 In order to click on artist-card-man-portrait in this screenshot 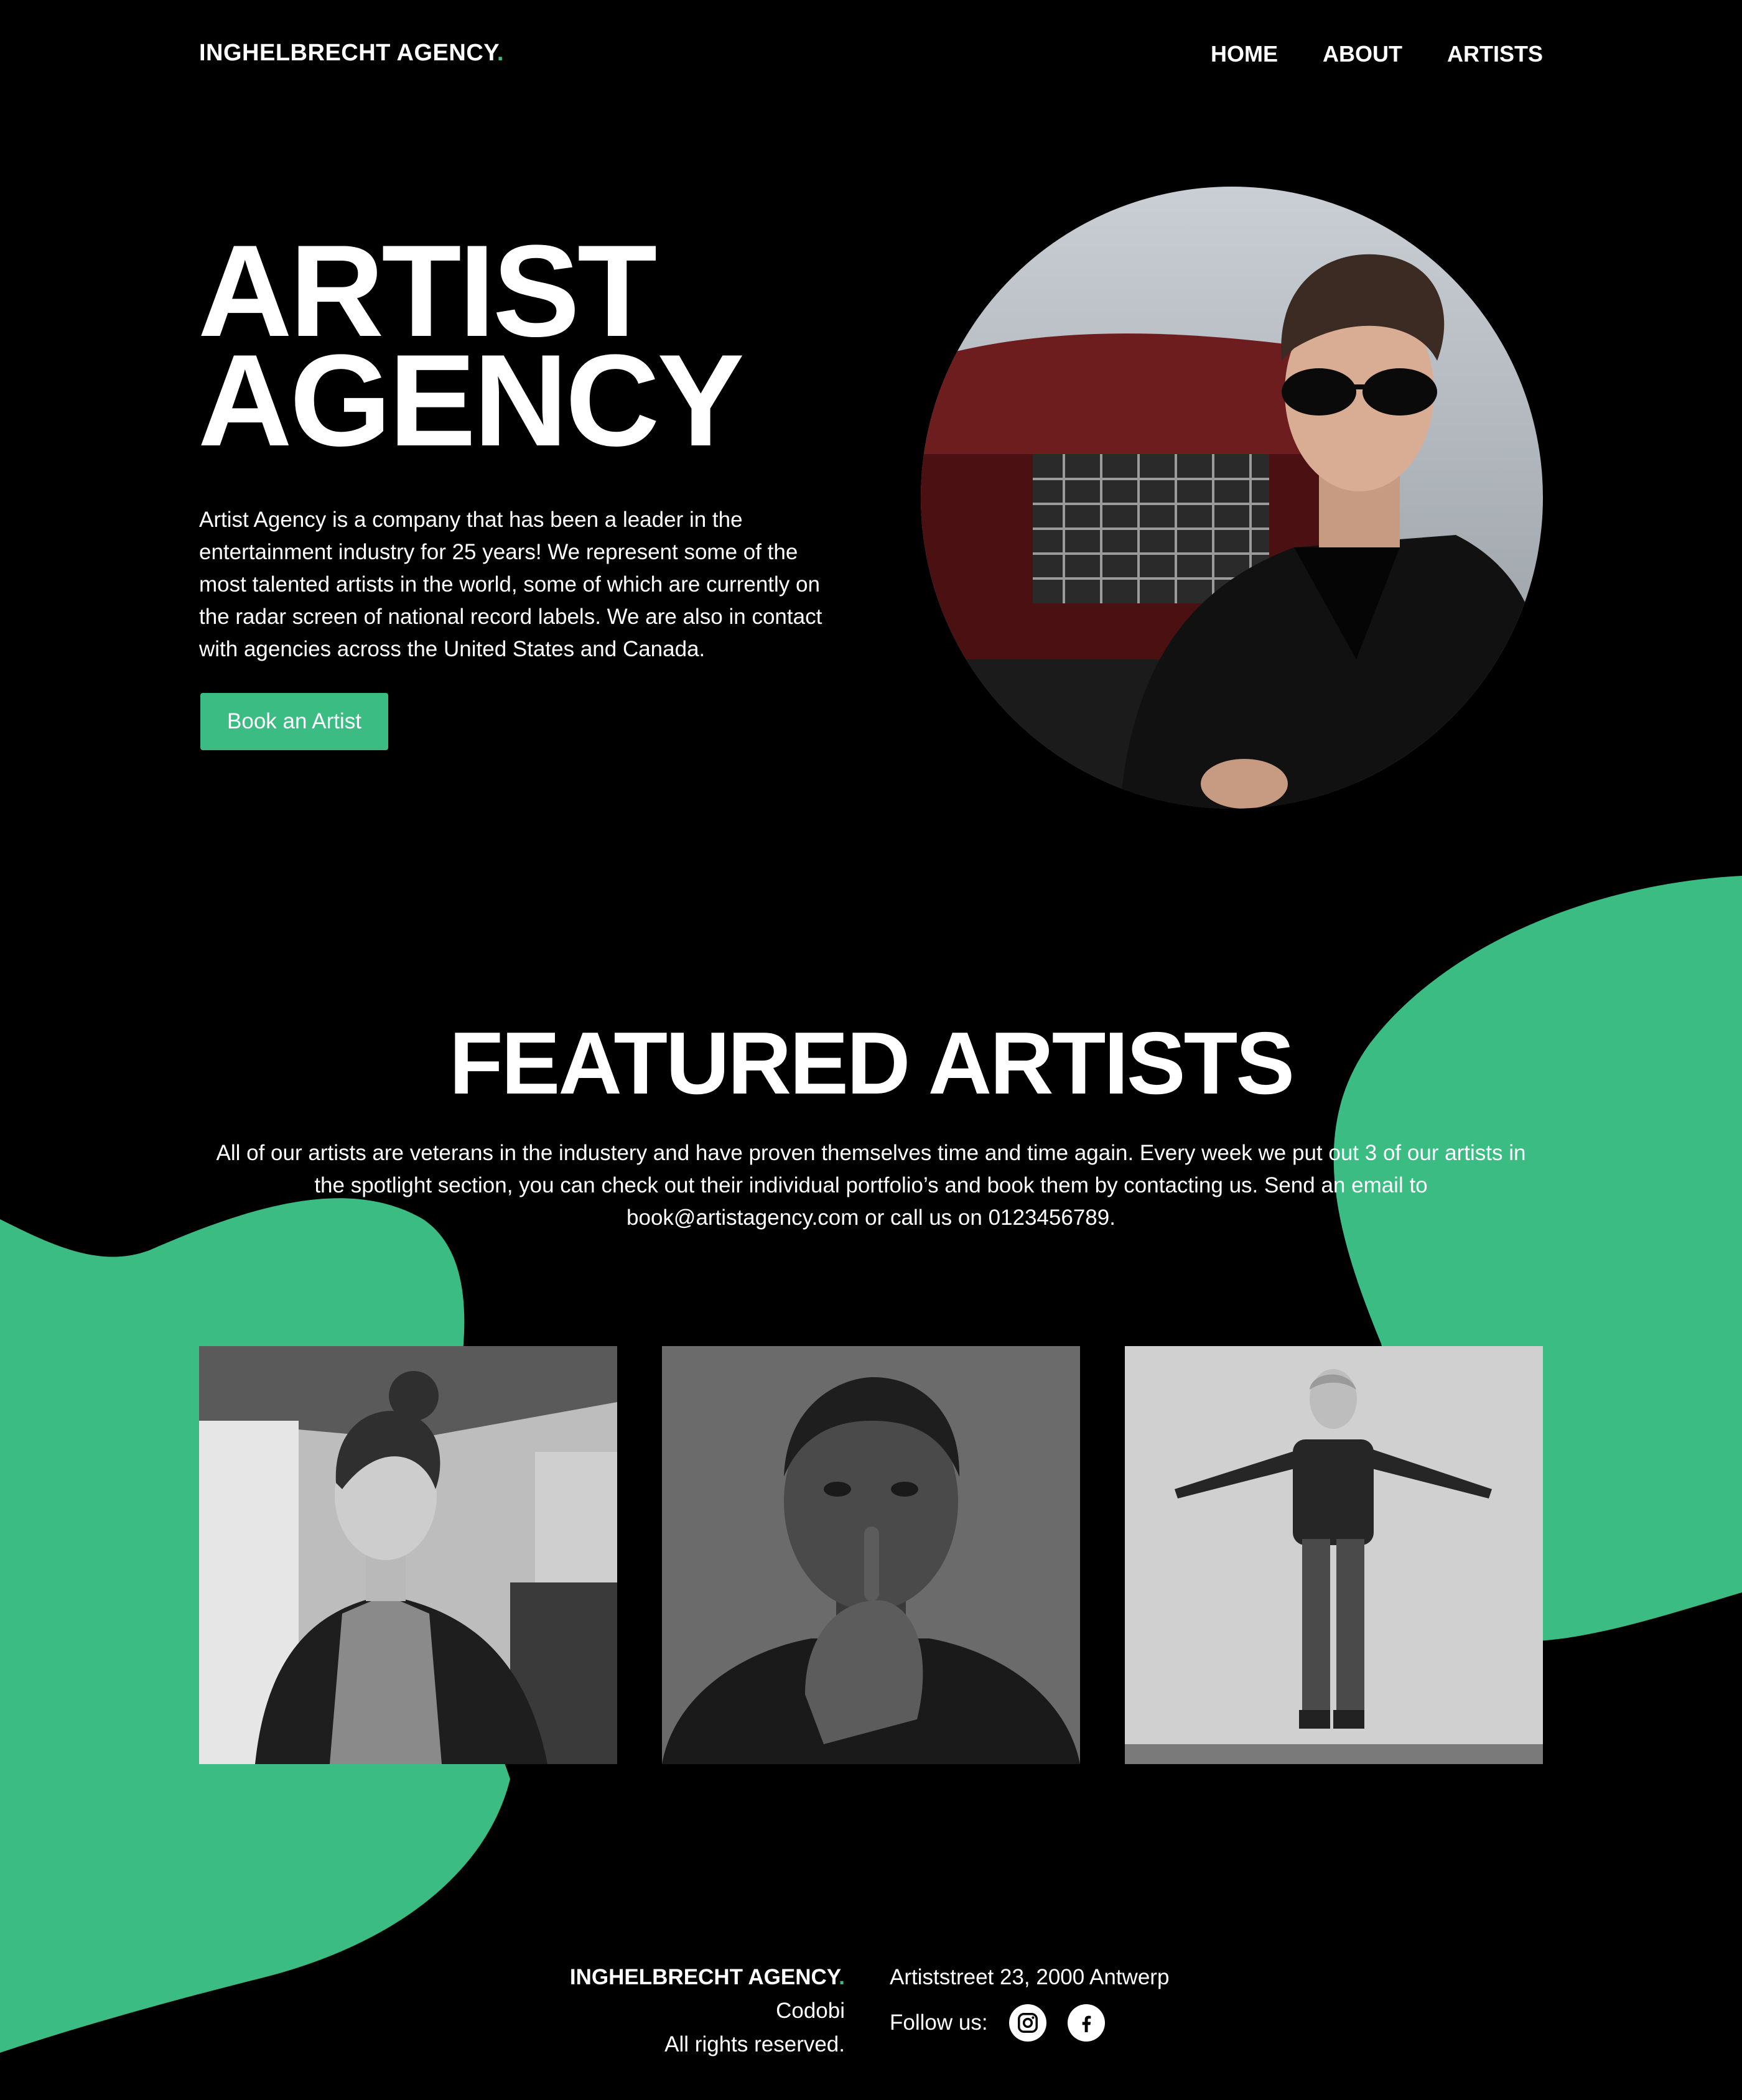, I will do `click(871, 1555)`.